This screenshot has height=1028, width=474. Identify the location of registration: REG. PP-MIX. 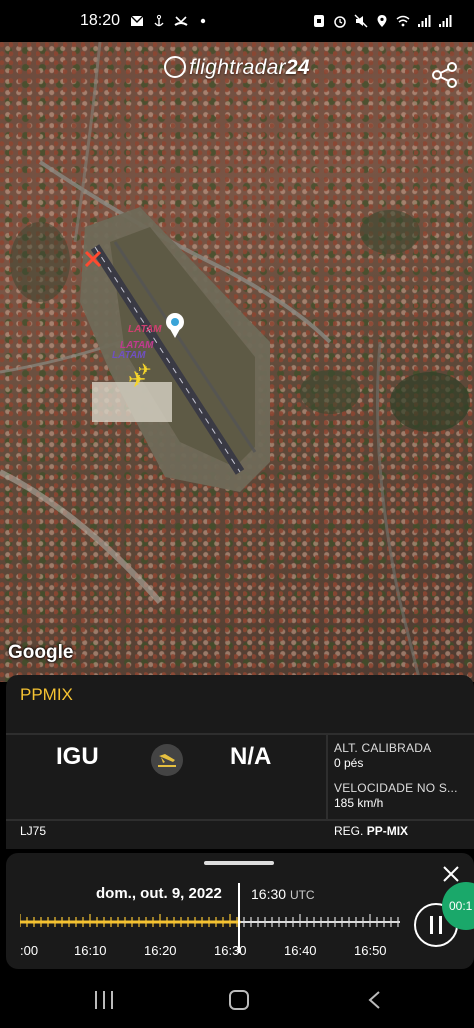
(371, 831).